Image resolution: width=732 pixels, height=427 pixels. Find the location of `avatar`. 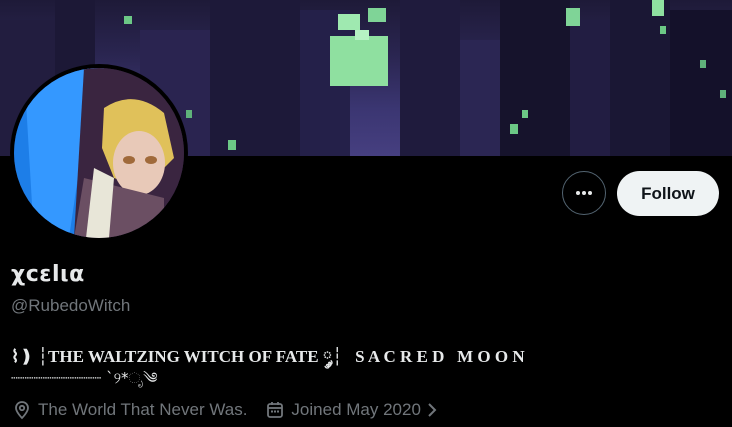

avatar is located at coordinates (99, 153).